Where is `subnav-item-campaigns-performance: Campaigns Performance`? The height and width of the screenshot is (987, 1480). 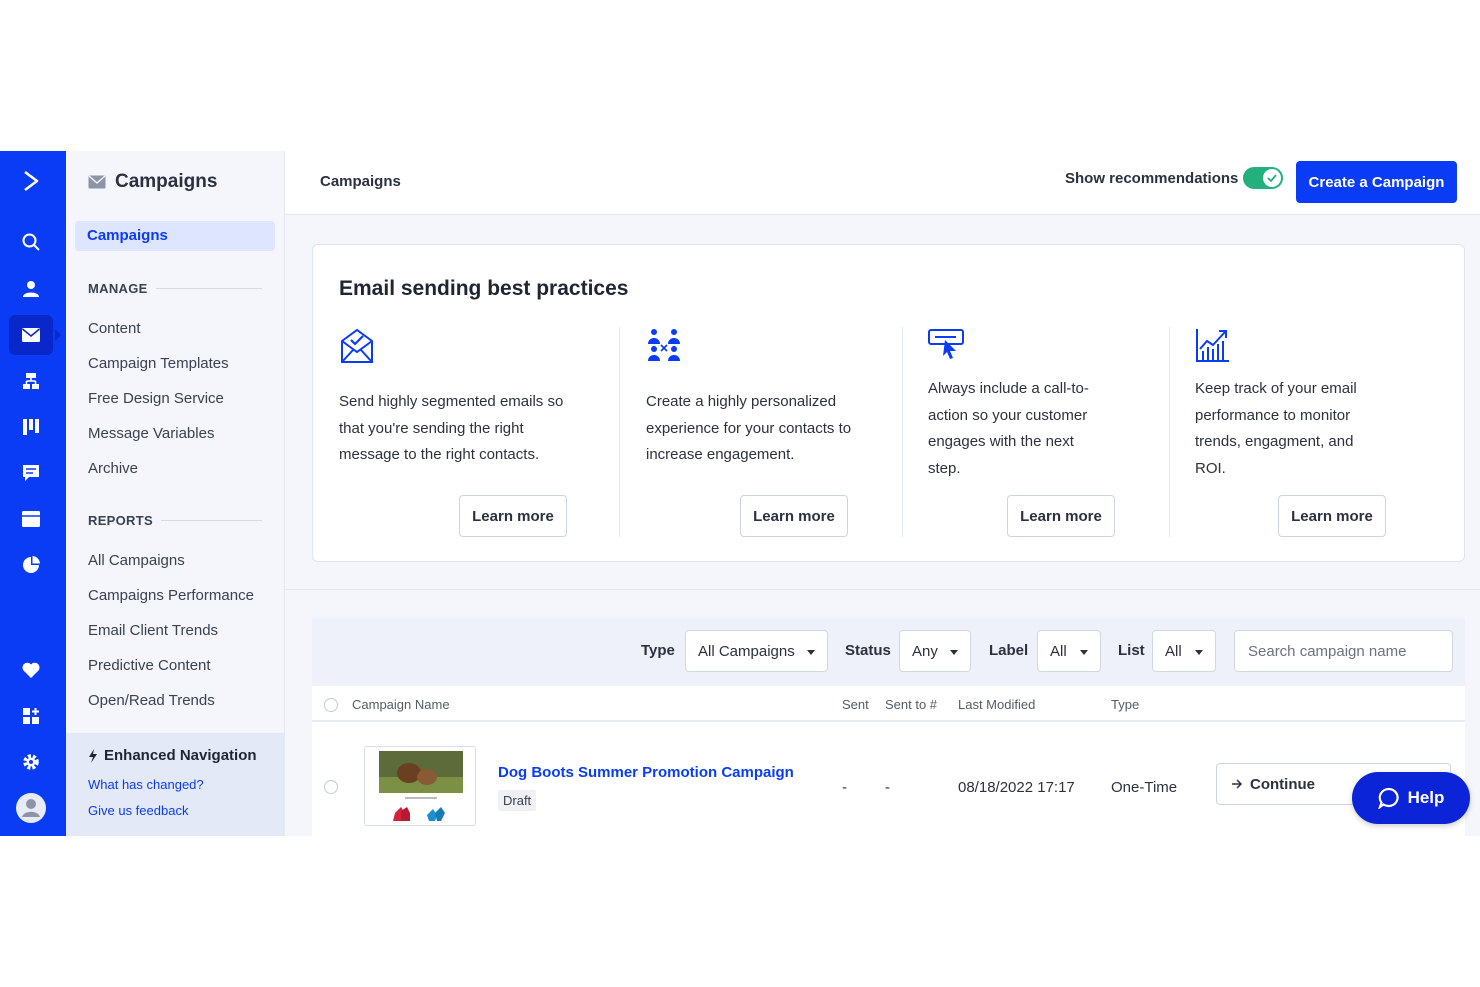 subnav-item-campaigns-performance: Campaigns Performance is located at coordinates (171, 595).